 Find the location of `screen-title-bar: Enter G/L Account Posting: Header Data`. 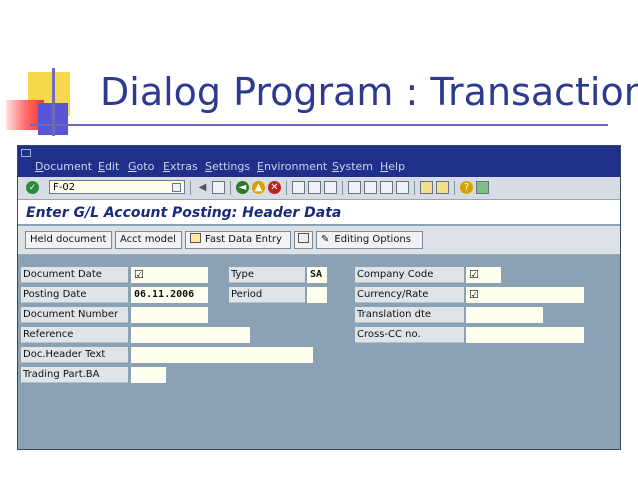

screen-title-bar: Enter G/L Account Posting: Header Data is located at coordinates (319, 212).